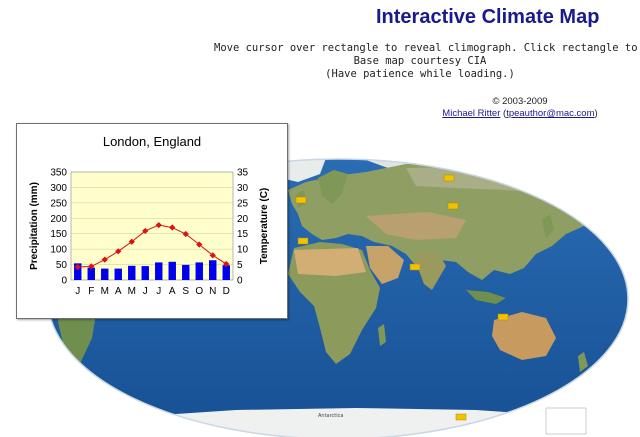  Describe the element at coordinates (240, 281) in the screenshot. I see `y-tick-label-right: 0` at that location.